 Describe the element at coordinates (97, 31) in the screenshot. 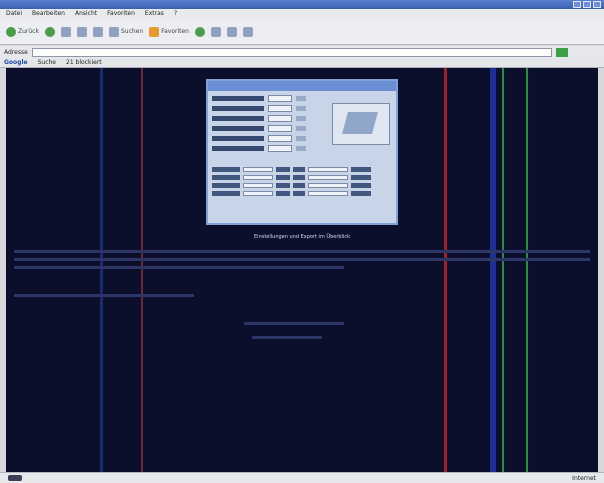

I see `home-icon` at that location.